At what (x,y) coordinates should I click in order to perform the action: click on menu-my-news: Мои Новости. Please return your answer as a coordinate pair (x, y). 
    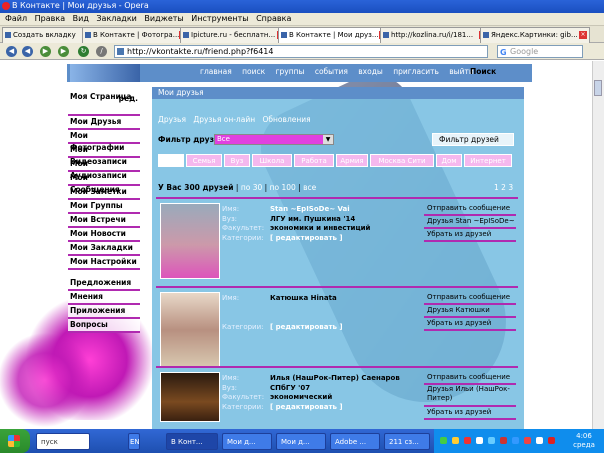
    Looking at the image, I should click on (104, 235).